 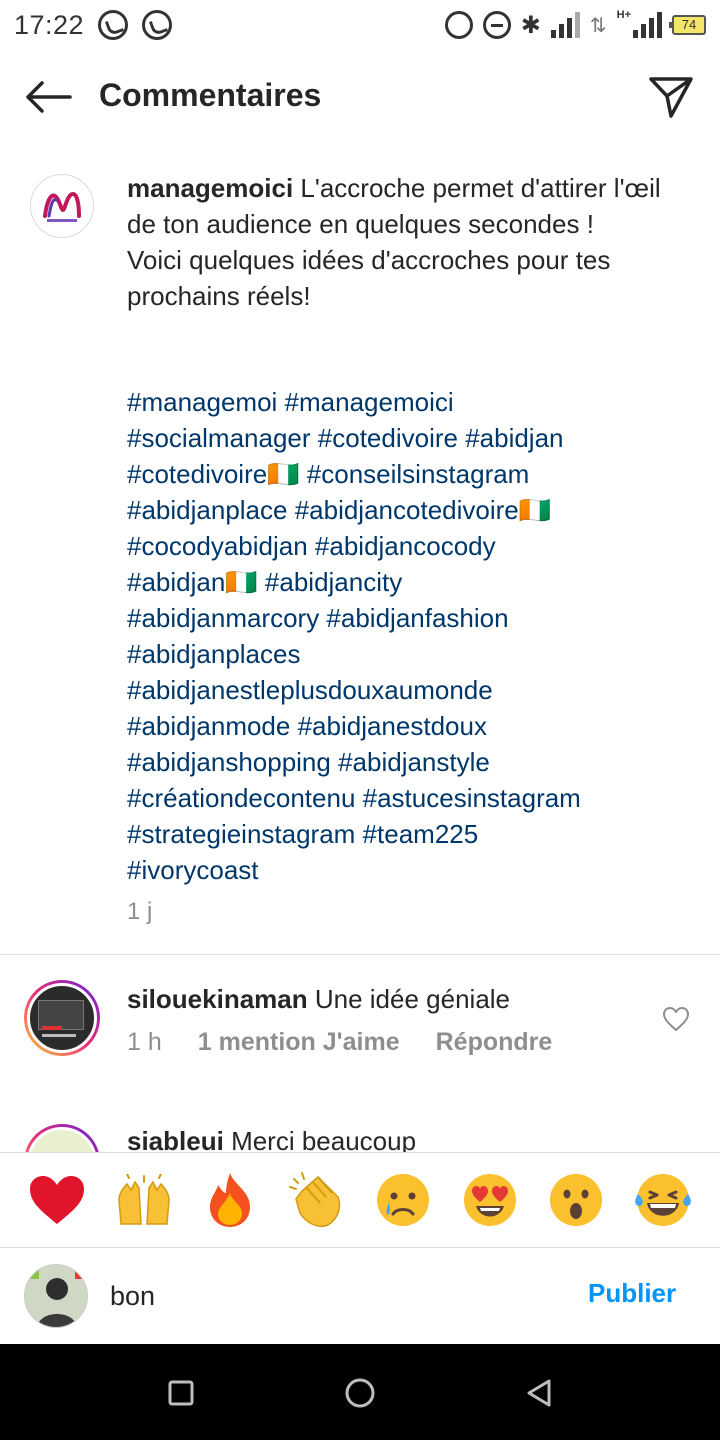 I want to click on hashtag-line: #ivorycoast, so click(x=412, y=870).